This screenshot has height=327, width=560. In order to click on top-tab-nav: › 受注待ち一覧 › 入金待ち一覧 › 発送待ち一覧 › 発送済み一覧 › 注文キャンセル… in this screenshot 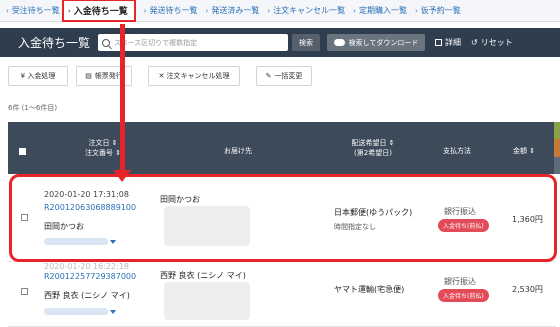, I will do `click(280, 11)`.